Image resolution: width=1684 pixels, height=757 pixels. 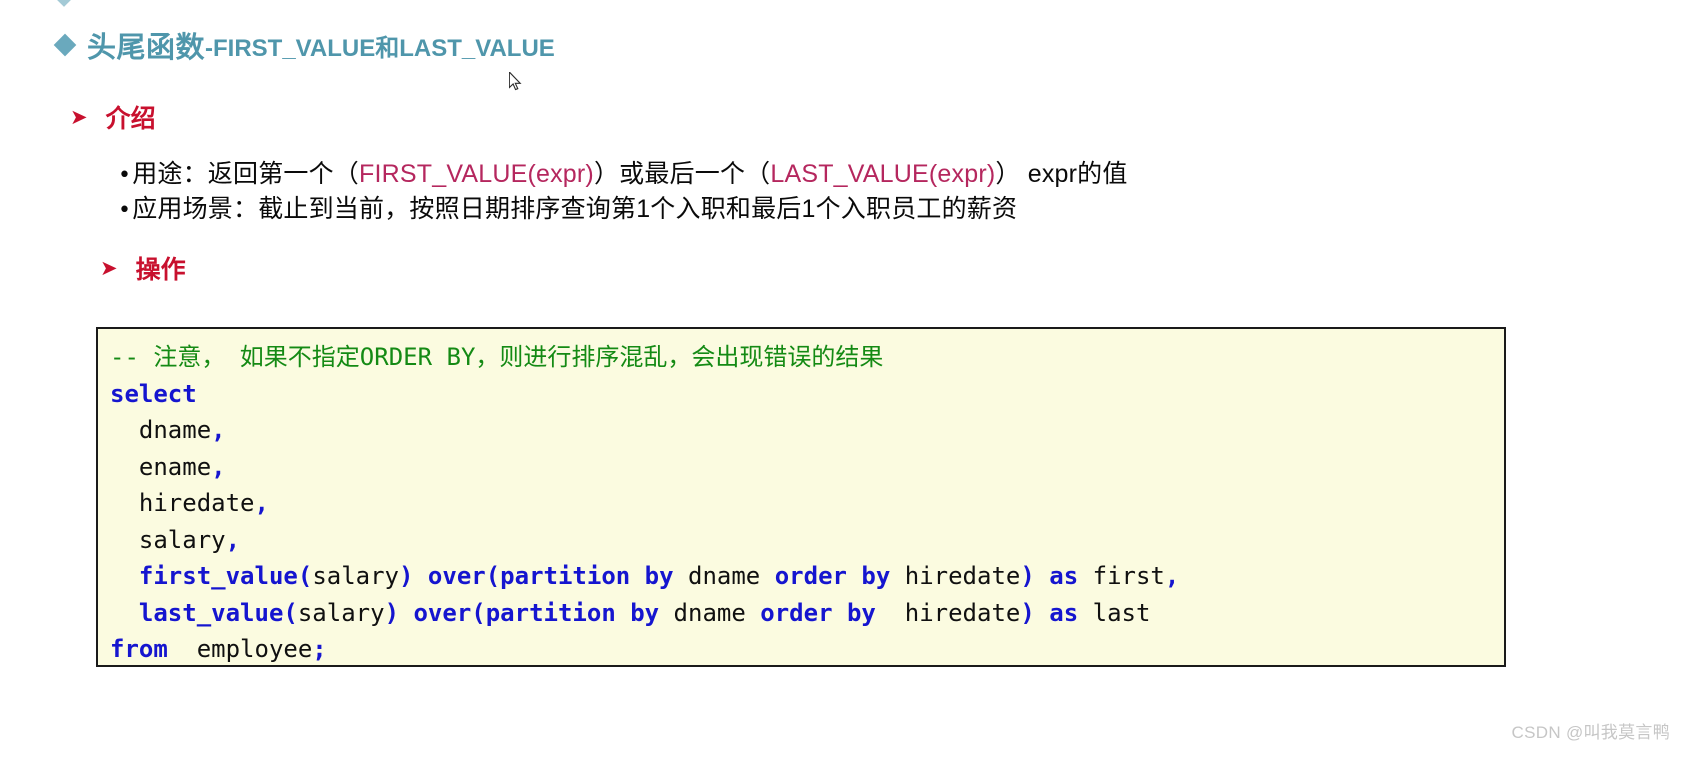 I want to click on code-token: last_value, so click(x=211, y=612).